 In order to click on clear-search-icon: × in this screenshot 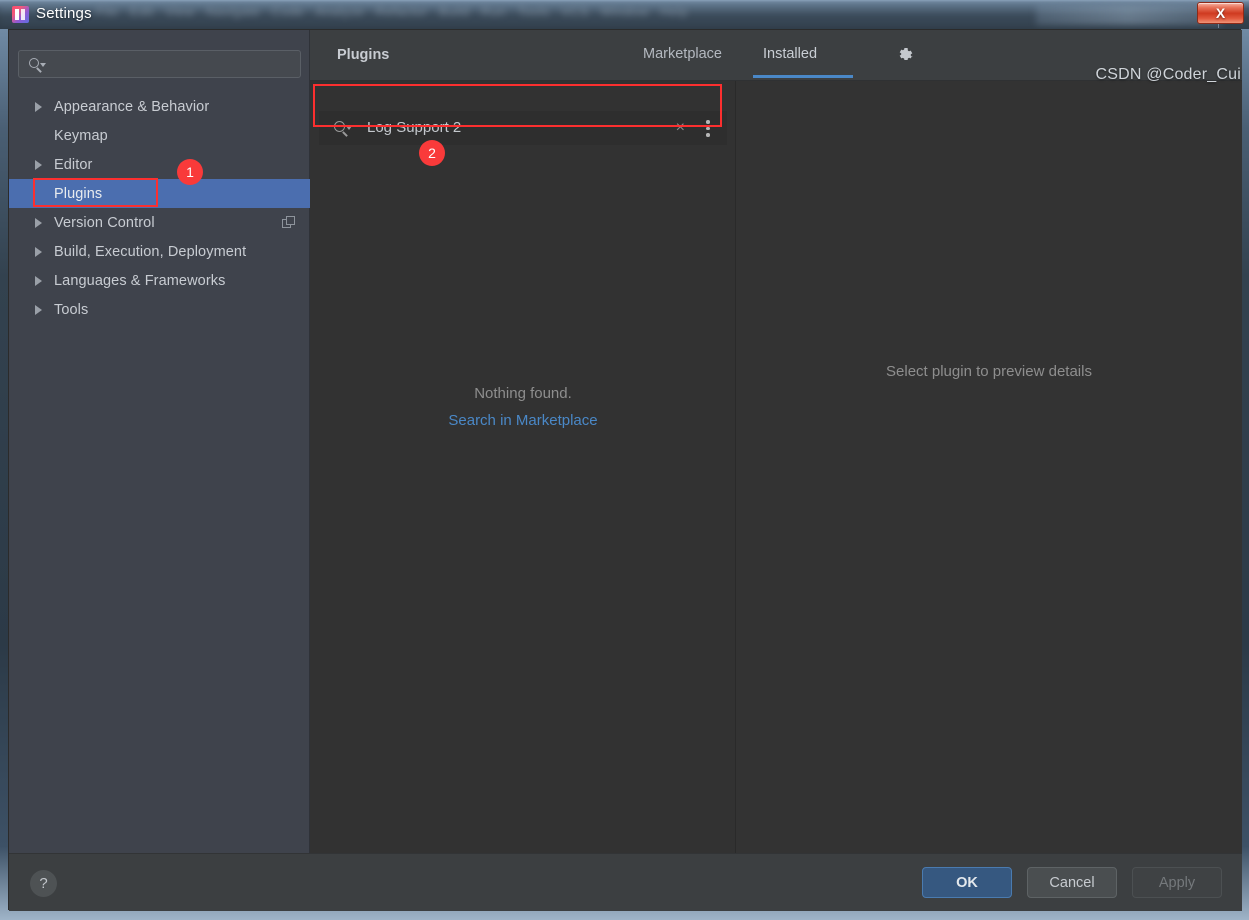, I will do `click(680, 127)`.